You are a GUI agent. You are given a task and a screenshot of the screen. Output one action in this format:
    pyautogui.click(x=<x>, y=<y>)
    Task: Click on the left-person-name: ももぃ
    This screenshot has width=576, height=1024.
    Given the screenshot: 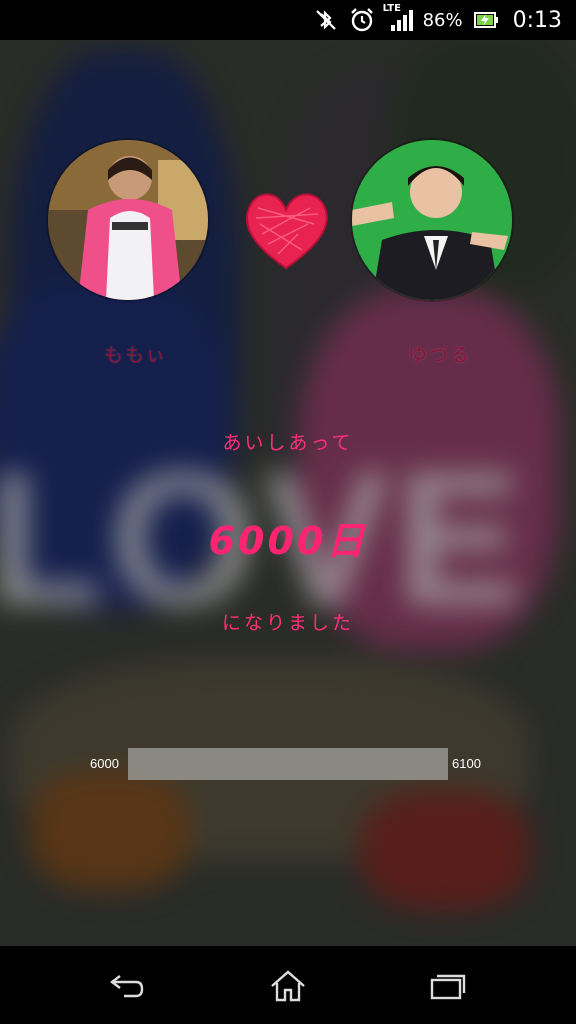 What is the action you would take?
    pyautogui.click(x=136, y=355)
    